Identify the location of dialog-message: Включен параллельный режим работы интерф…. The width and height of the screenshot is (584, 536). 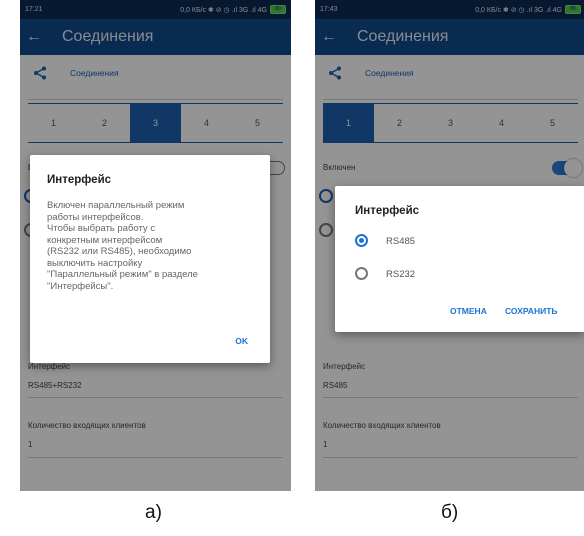
(122, 246).